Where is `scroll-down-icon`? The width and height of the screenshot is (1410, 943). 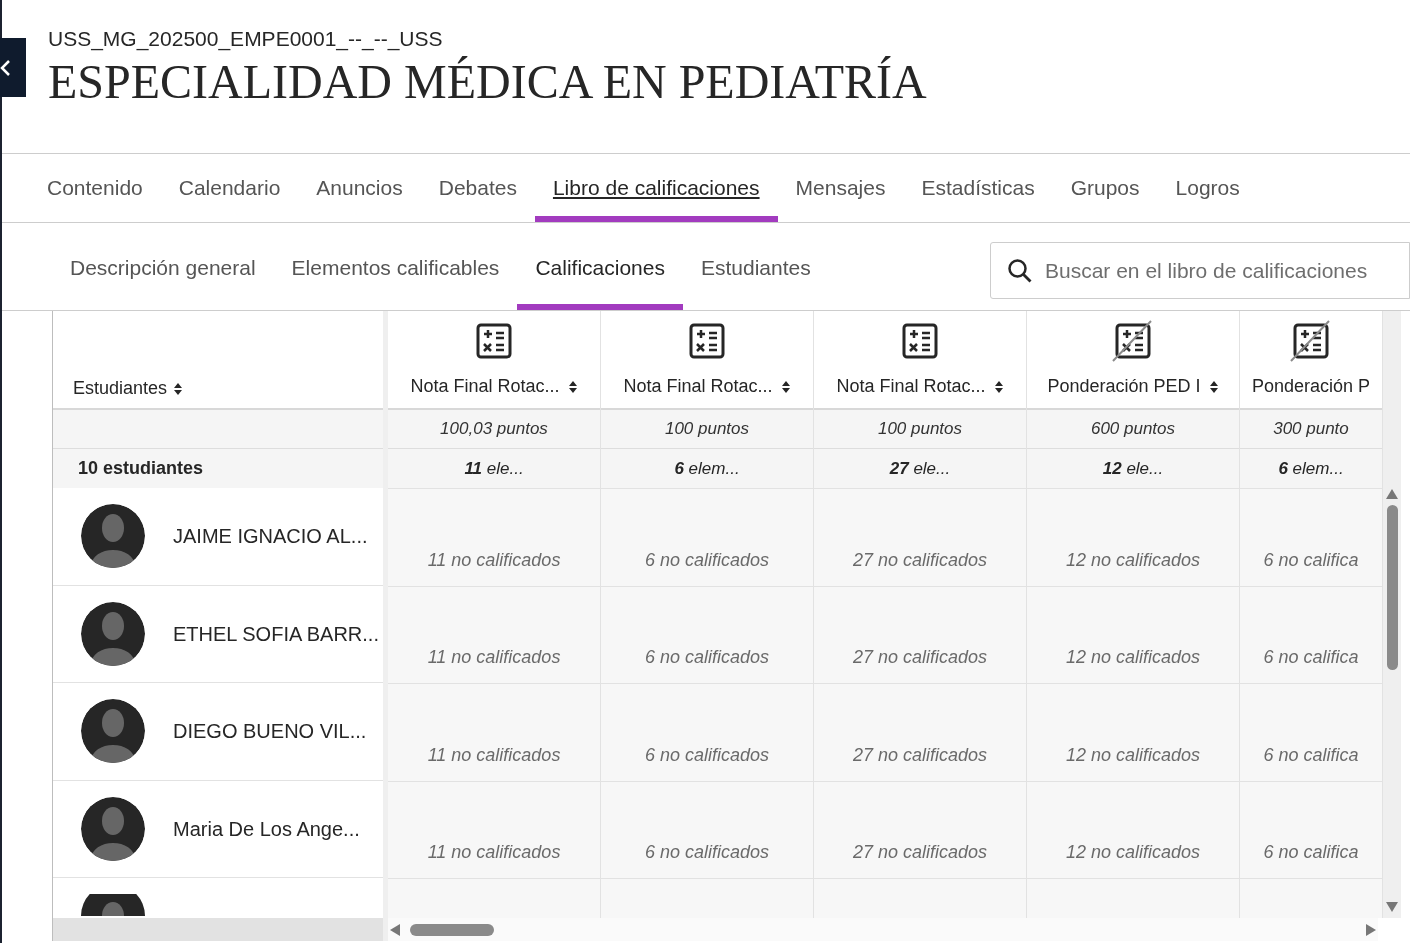
scroll-down-icon is located at coordinates (1392, 907).